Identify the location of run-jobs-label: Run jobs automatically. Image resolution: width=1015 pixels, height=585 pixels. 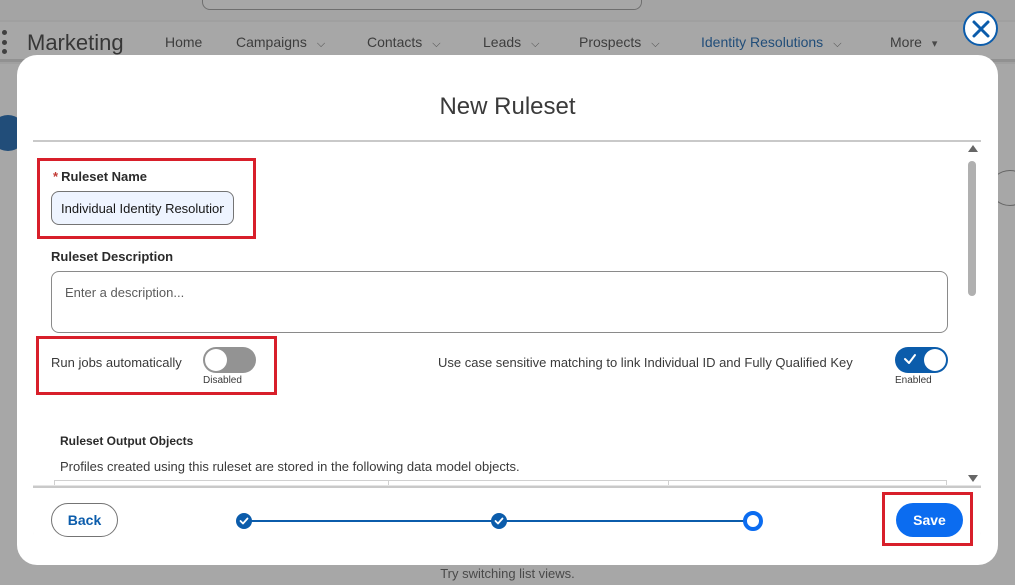
(116, 362).